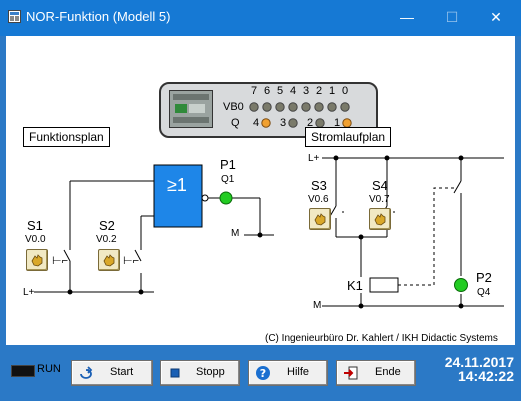 The width and height of the screenshot is (521, 401). Describe the element at coordinates (388, 372) in the screenshot. I see `end-label: Ende` at that location.